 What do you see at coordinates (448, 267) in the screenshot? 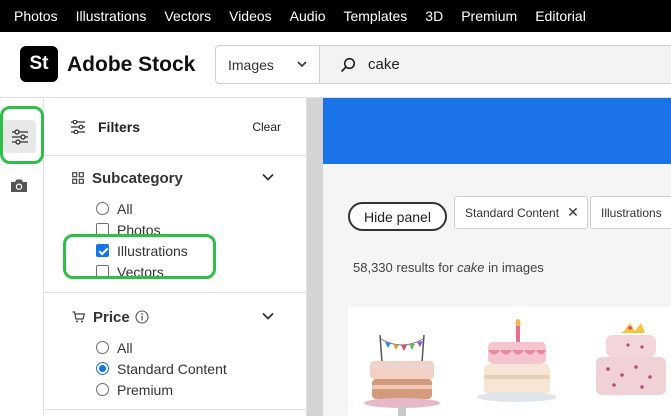
I see `results-count: 58,330 results for cake in images` at bounding box center [448, 267].